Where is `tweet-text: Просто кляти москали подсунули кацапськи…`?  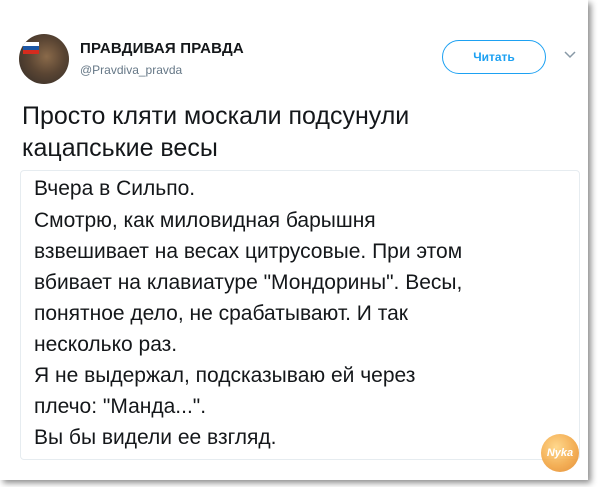
tweet-text: Просто кляти москали подсунули кацапськи… is located at coordinates (292, 132).